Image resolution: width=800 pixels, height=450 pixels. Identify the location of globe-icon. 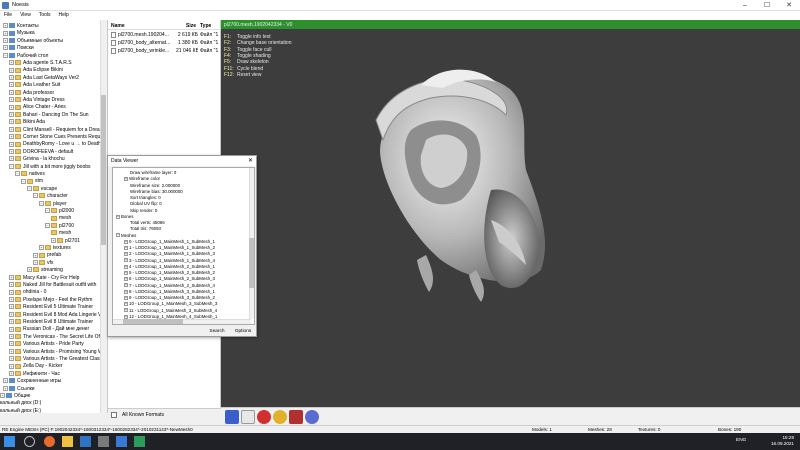
(312, 417).